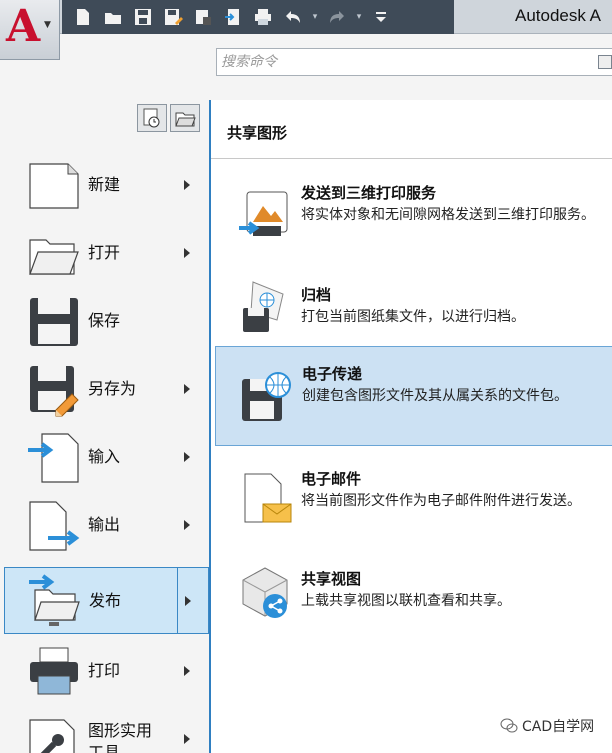 This screenshot has width=612, height=753. I want to click on menu-item-label: 输入, so click(104, 456).